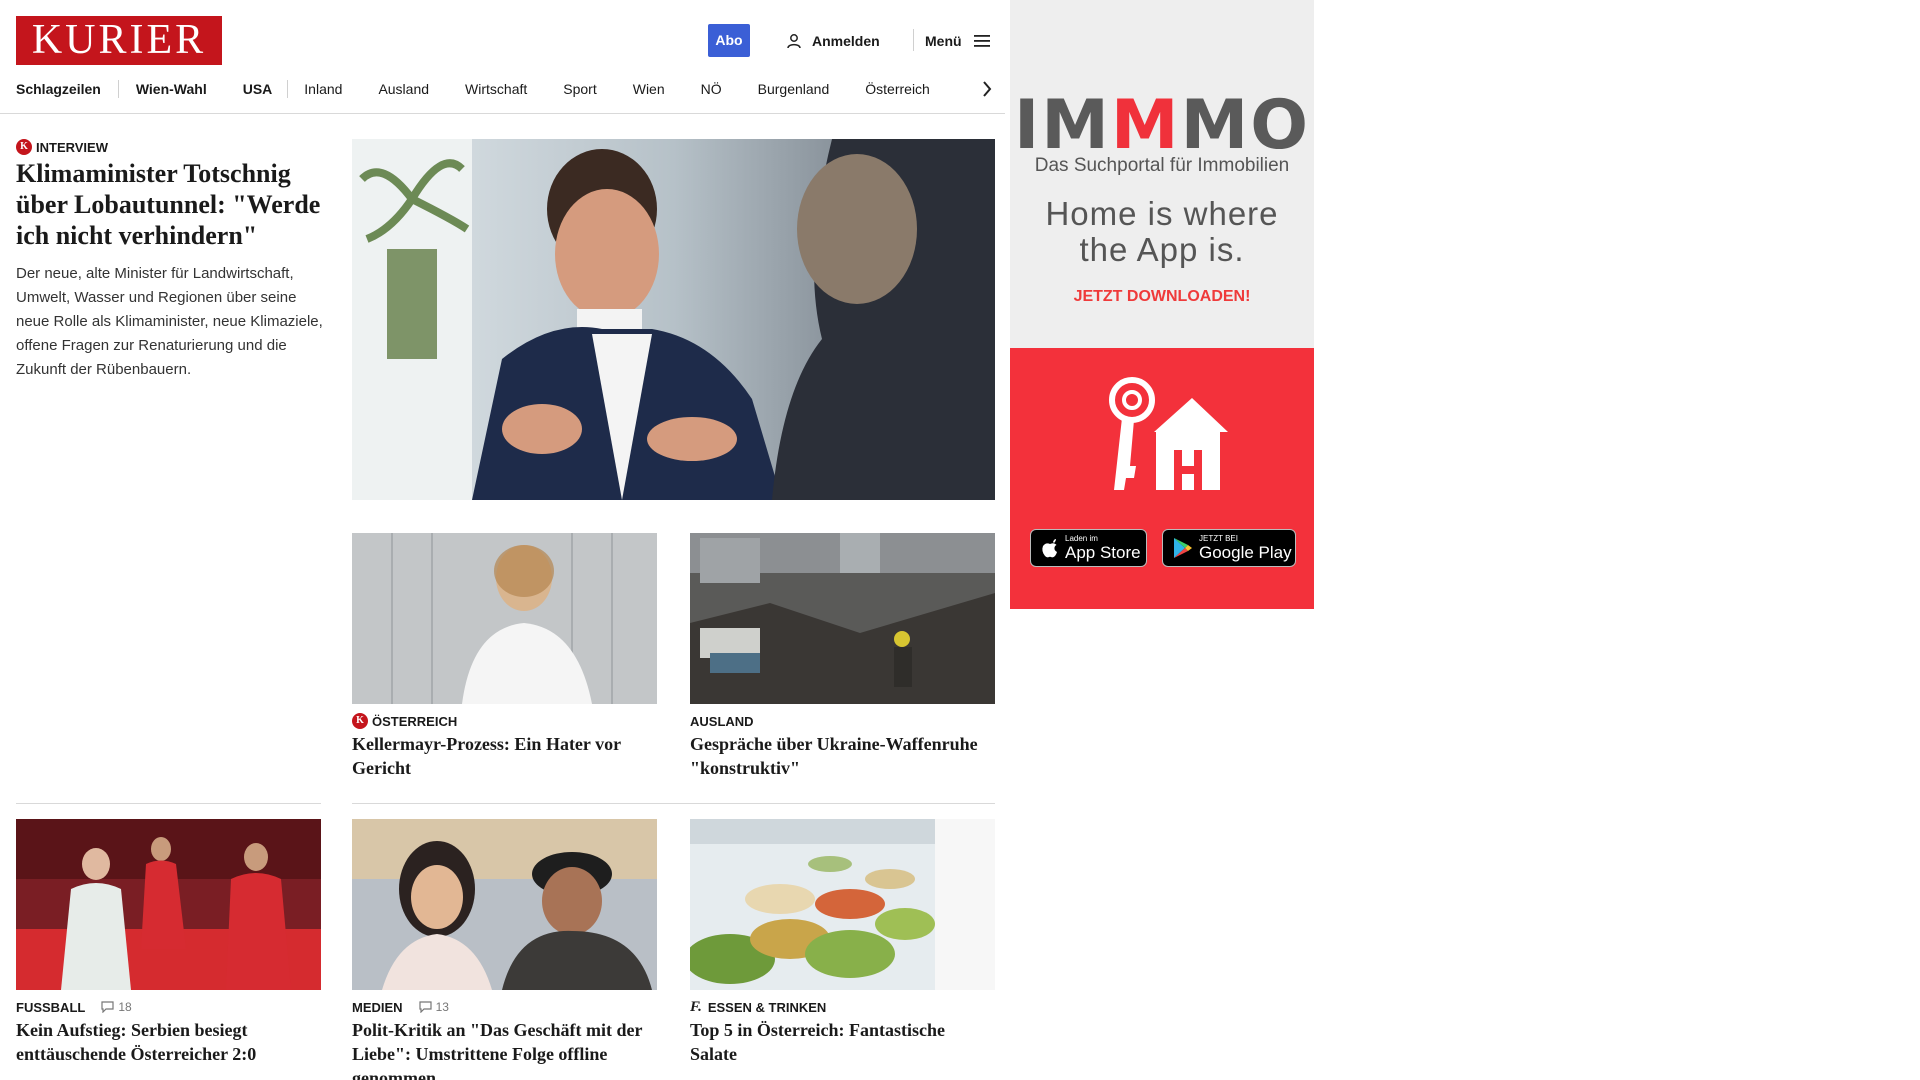 The image size is (1920, 1080). What do you see at coordinates (981, 41) in the screenshot?
I see `hamburger-icon` at bounding box center [981, 41].